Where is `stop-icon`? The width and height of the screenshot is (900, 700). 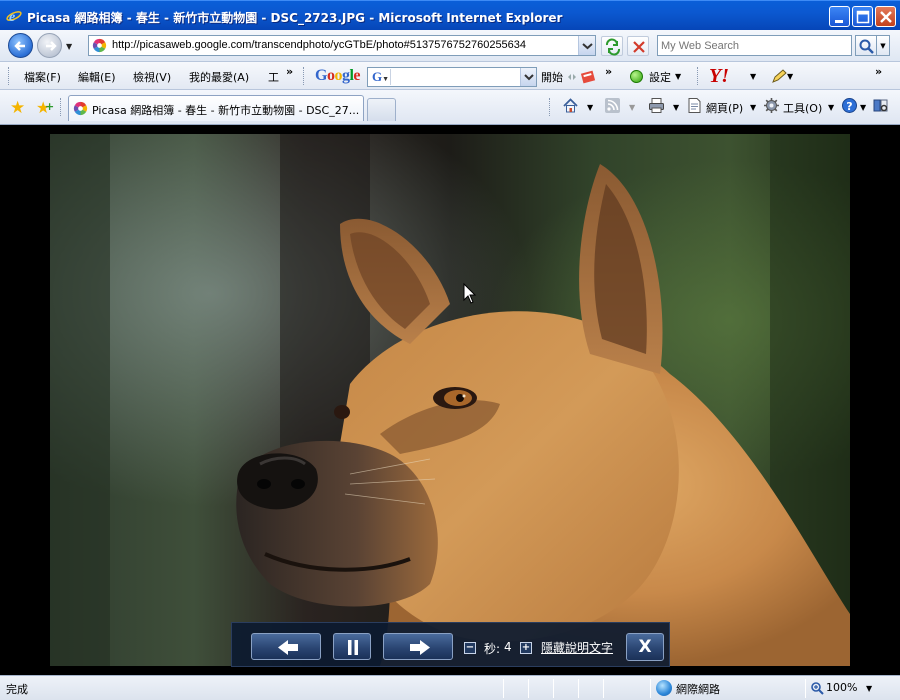 stop-icon is located at coordinates (639, 47).